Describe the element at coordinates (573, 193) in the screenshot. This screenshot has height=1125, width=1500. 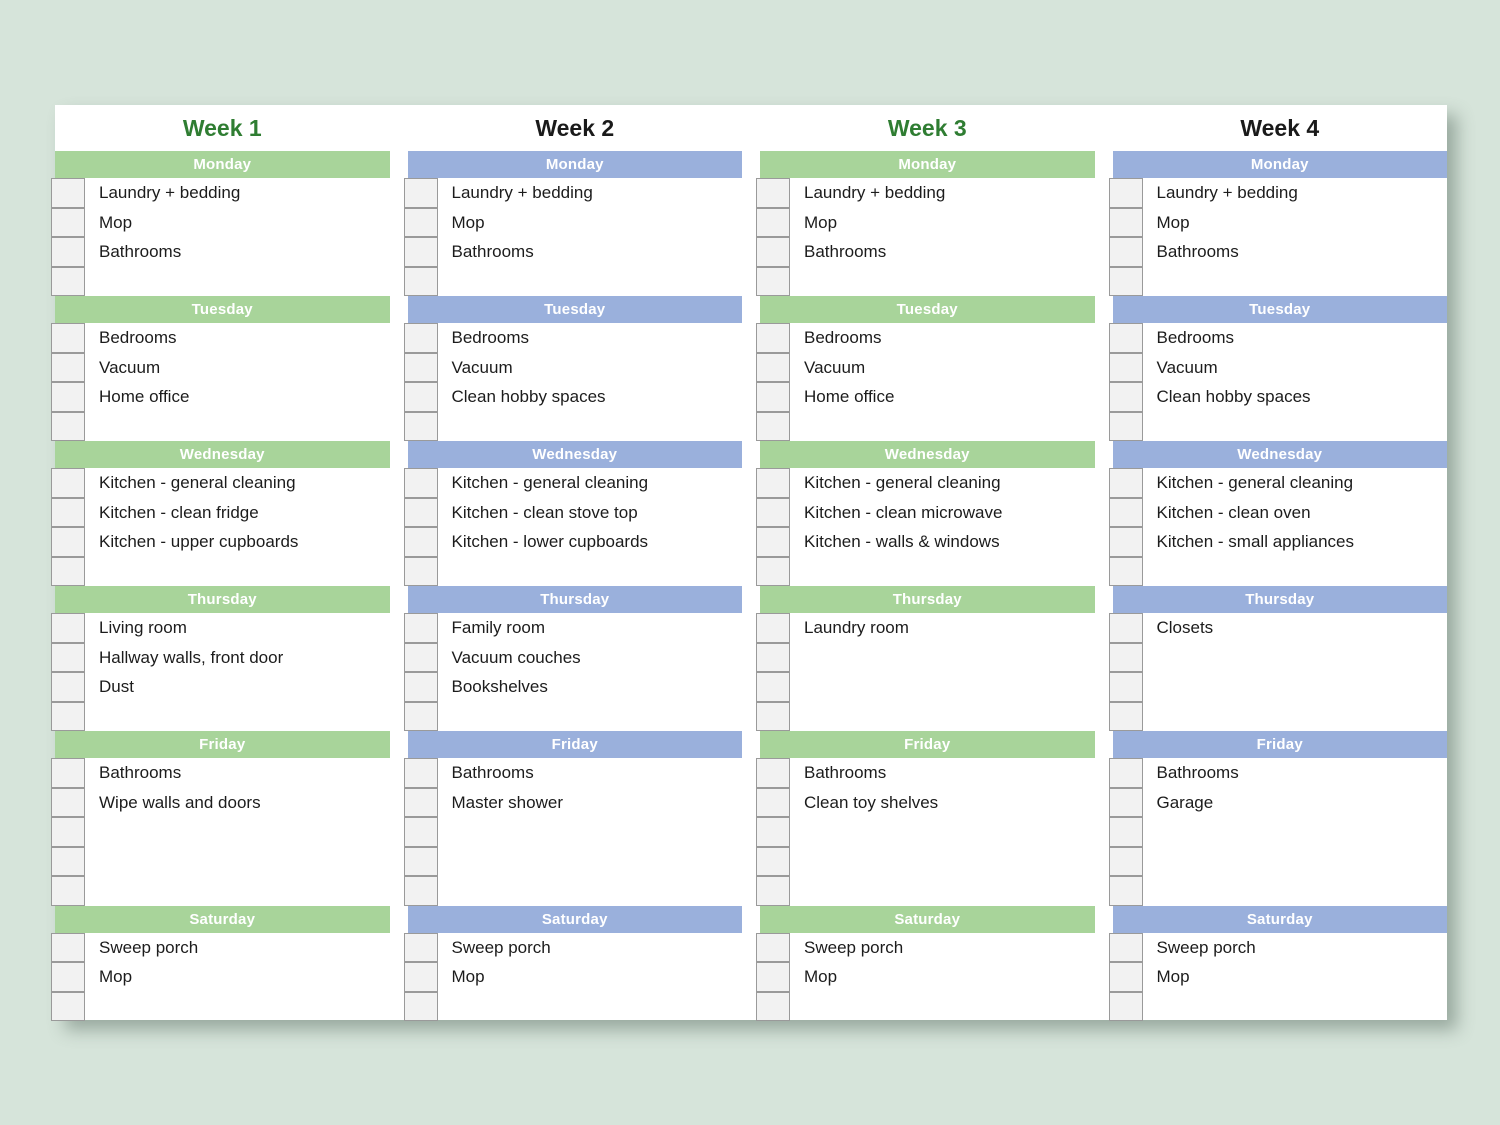
I see `task-row: Laundry + bedding` at that location.